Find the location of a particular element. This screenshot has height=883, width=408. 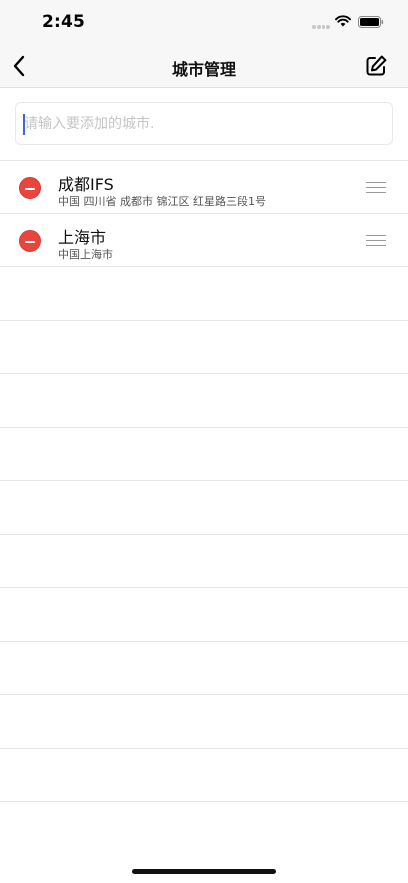

status-time: 2:45 is located at coordinates (64, 22).